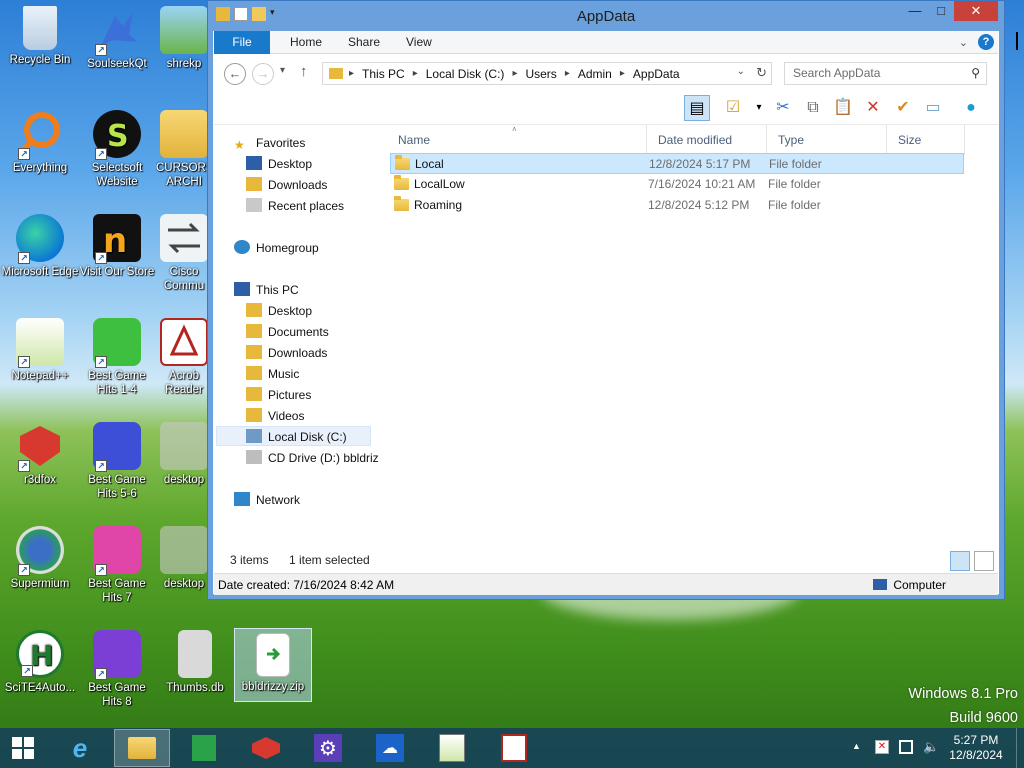  I want to click on nav-fav-recent: Recent places, so click(295, 206).